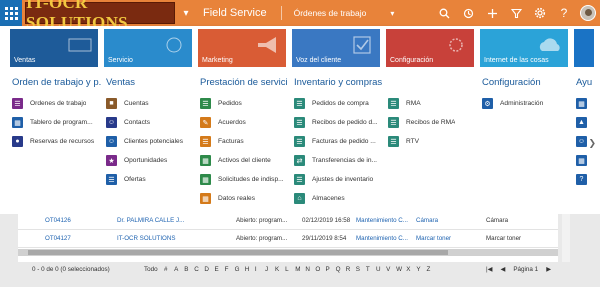  Describe the element at coordinates (244, 141) in the screenshot. I see `nav-item-invoices: ☰ Facturas` at that location.